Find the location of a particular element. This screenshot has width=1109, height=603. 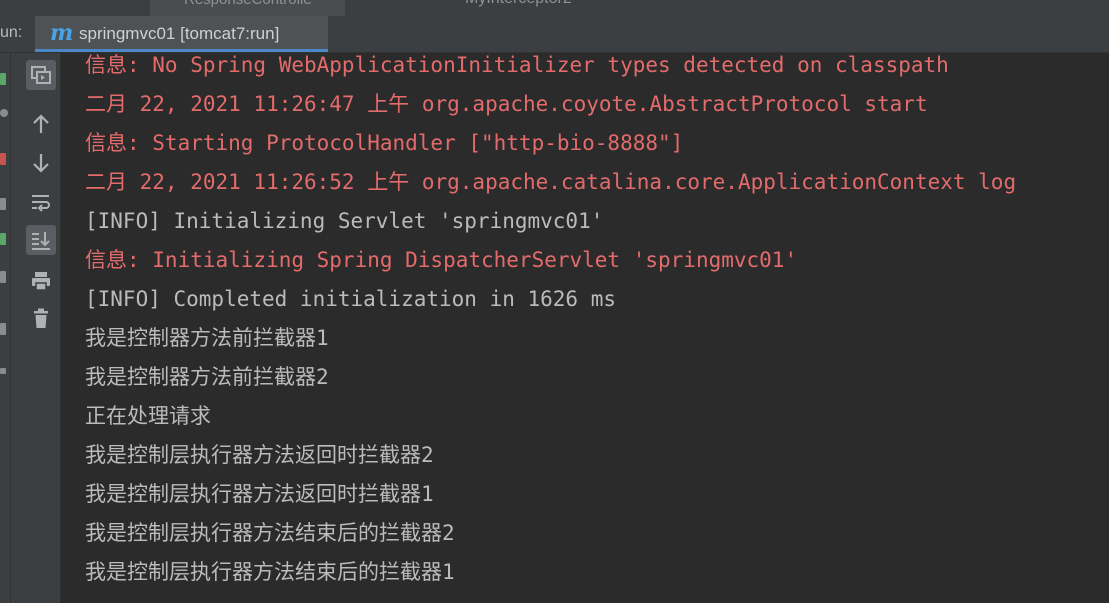

rerun-icon is located at coordinates (3, 79).